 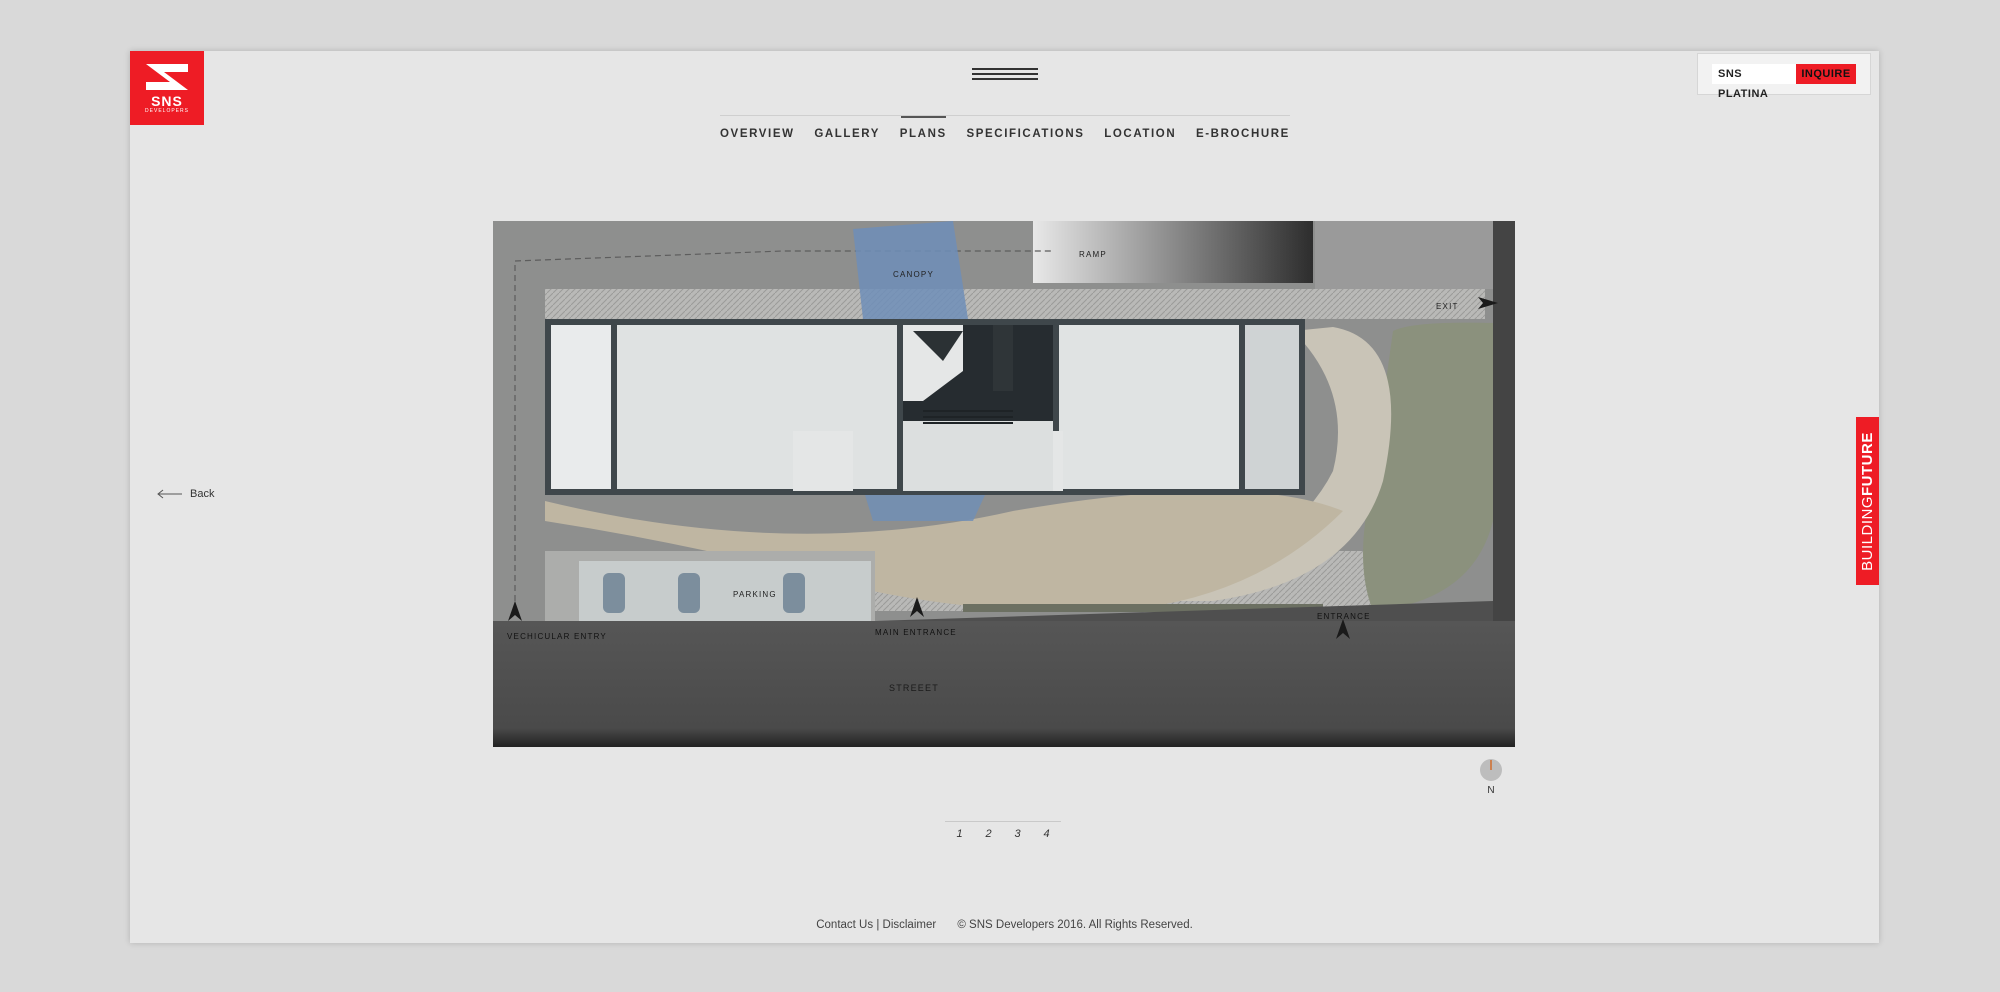 I want to click on page-4: 4, so click(x=1046, y=834).